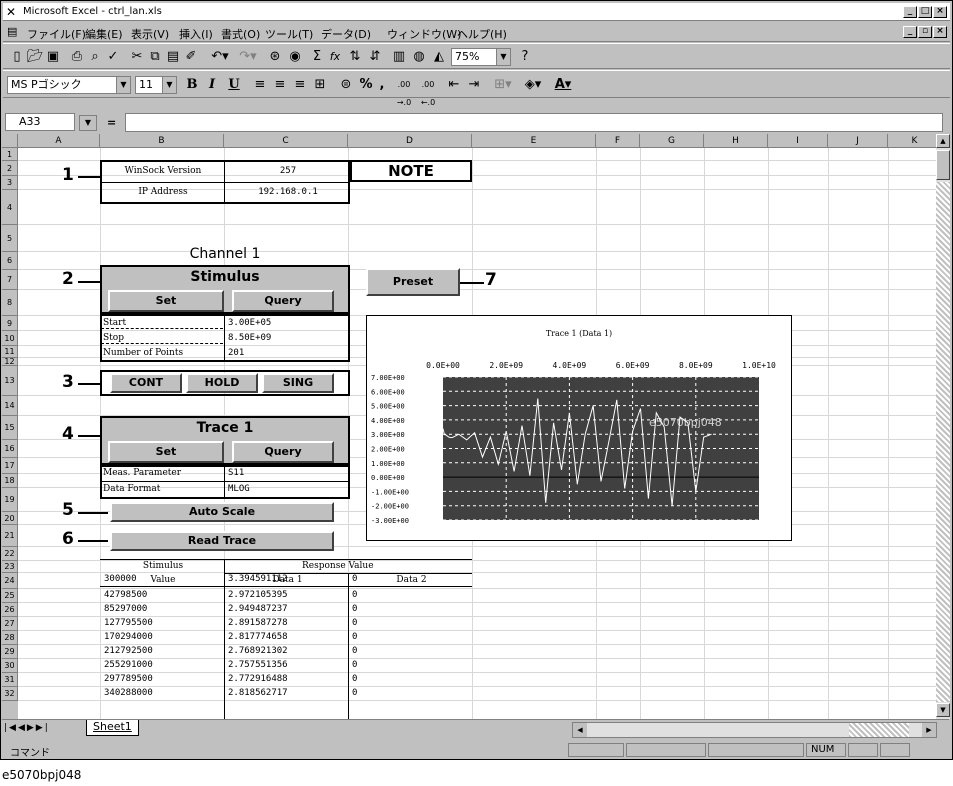  I want to click on row-header: 32, so click(10, 694).